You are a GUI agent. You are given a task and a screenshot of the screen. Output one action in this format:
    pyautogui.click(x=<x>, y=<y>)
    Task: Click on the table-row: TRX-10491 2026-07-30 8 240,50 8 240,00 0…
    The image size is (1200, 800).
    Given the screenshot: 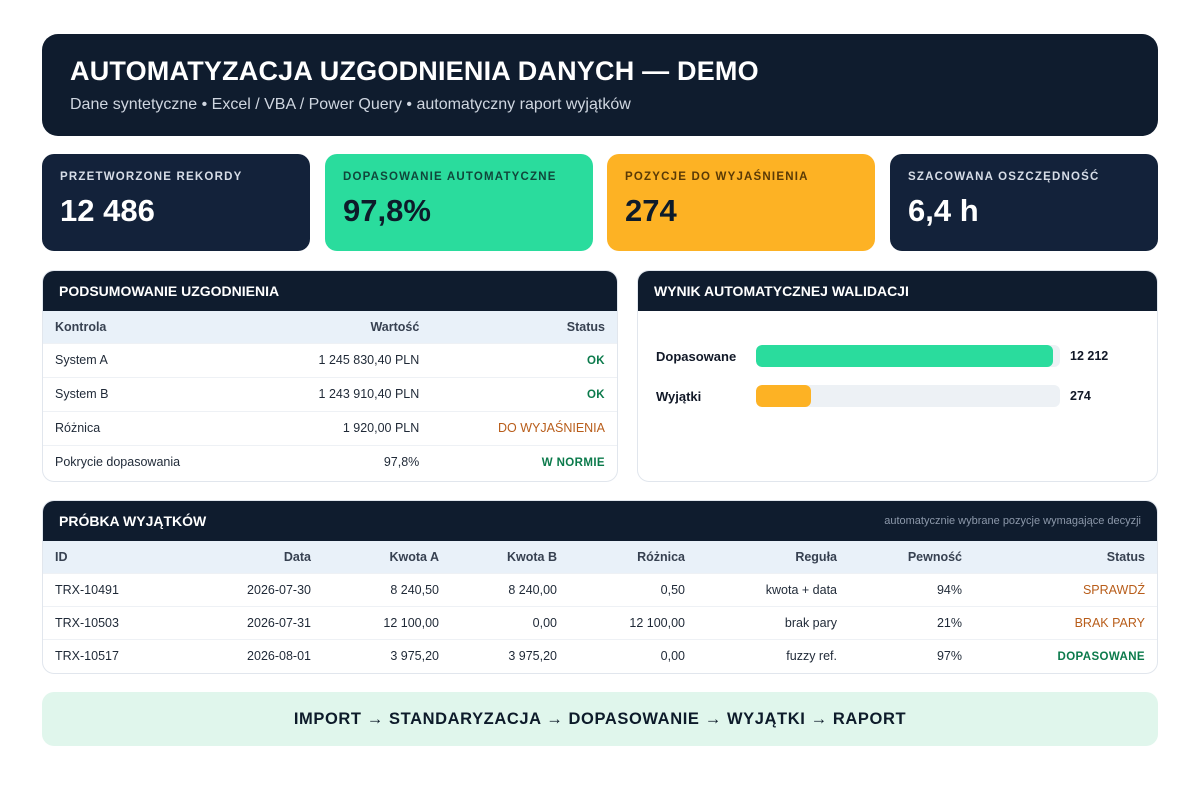 What is the action you would take?
    pyautogui.click(x=600, y=589)
    